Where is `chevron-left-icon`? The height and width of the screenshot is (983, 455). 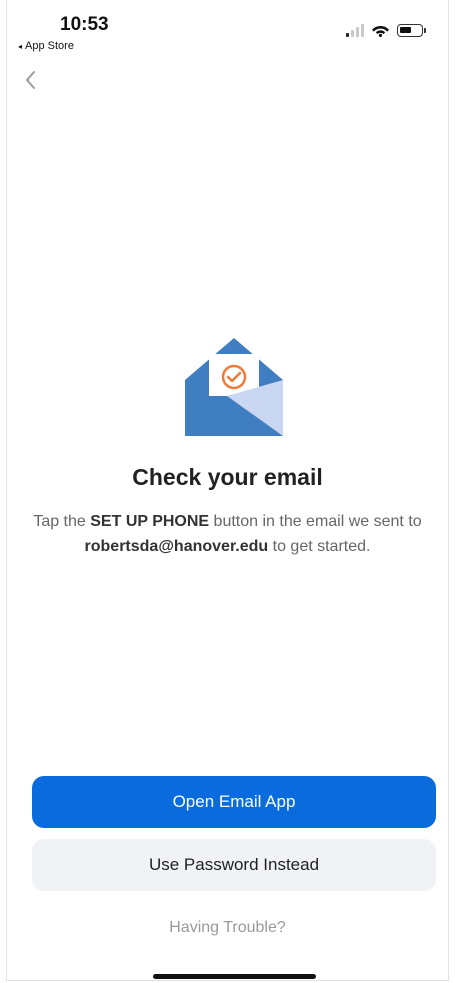
chevron-left-icon is located at coordinates (32, 80).